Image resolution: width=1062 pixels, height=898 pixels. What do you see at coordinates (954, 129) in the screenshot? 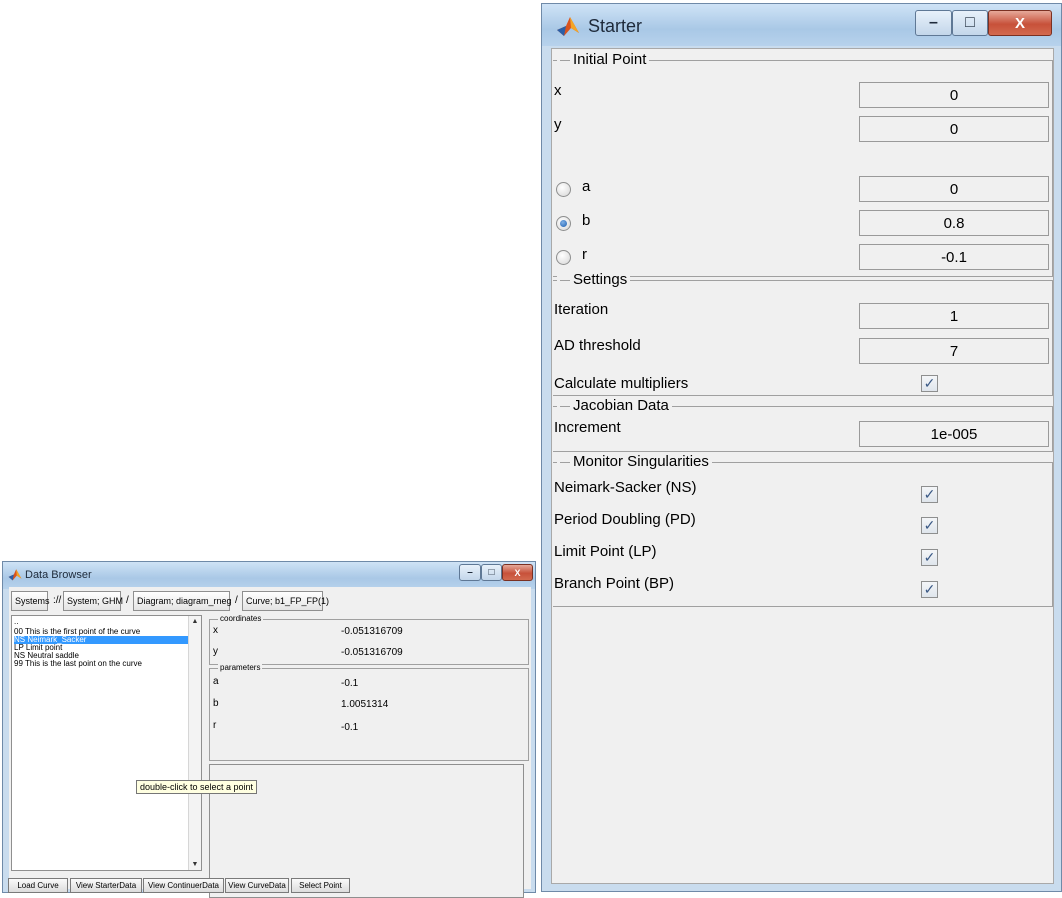
I see `y-field: 0` at bounding box center [954, 129].